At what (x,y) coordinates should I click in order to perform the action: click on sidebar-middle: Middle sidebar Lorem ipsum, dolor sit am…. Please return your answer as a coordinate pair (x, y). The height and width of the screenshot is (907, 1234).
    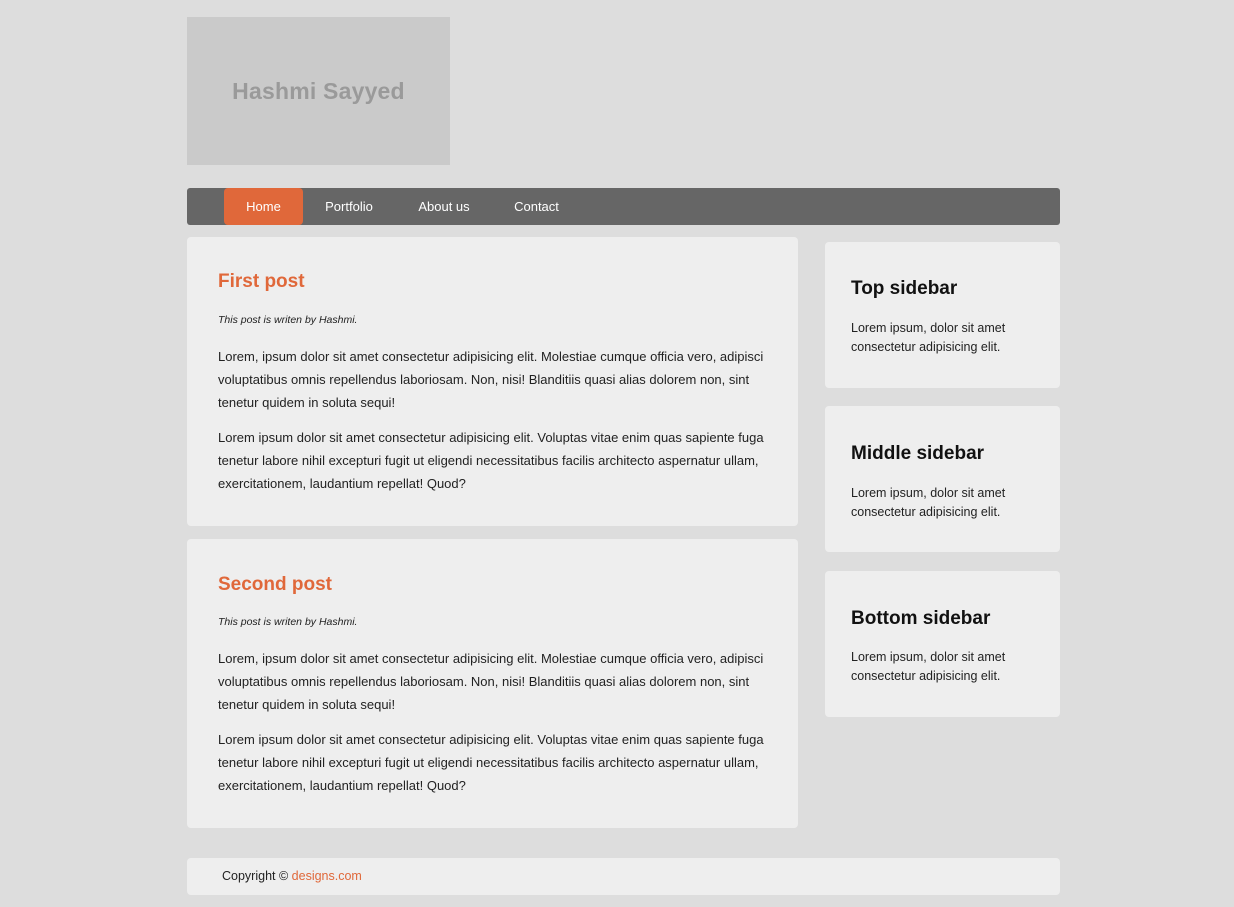
    Looking at the image, I should click on (942, 479).